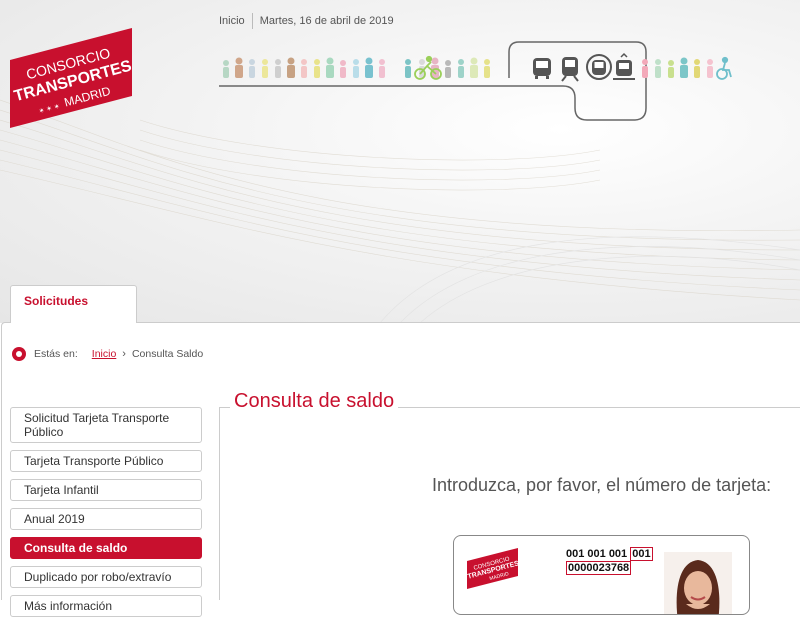 The image size is (800, 624). What do you see at coordinates (570, 69) in the screenshot?
I see `train-icon` at bounding box center [570, 69].